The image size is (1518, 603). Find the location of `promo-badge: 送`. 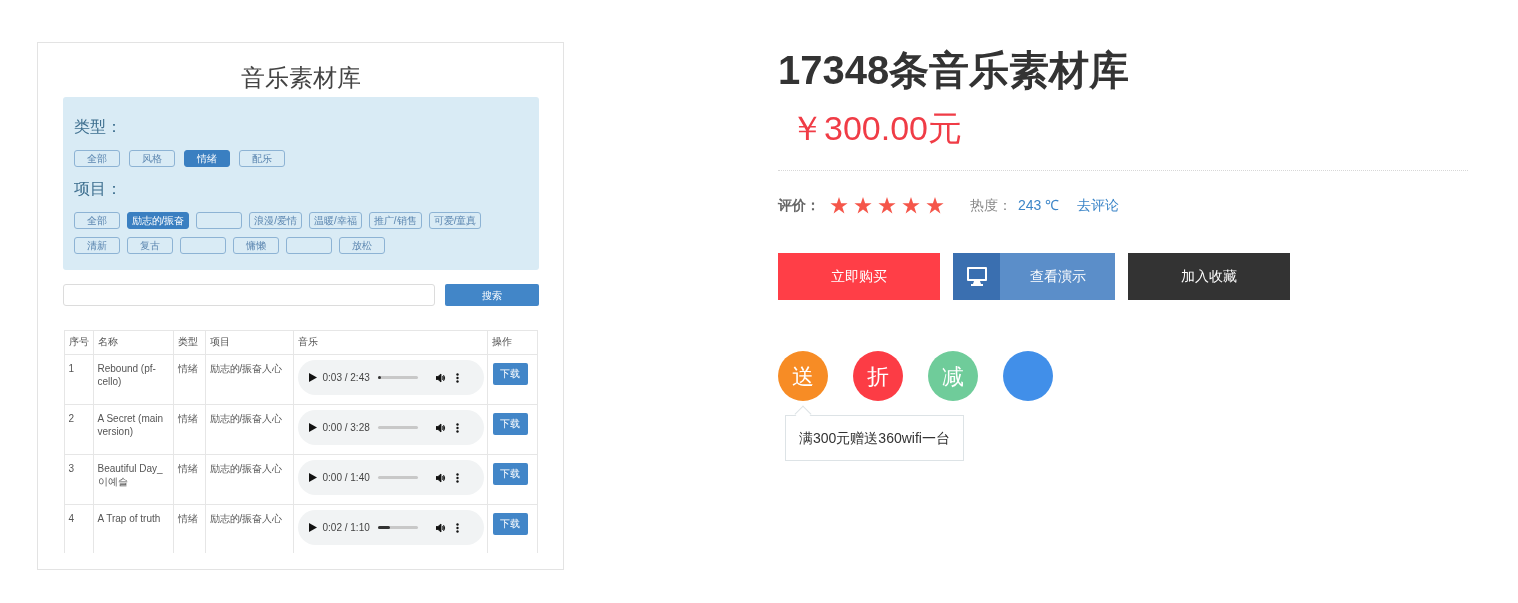

promo-badge: 送 is located at coordinates (803, 376).